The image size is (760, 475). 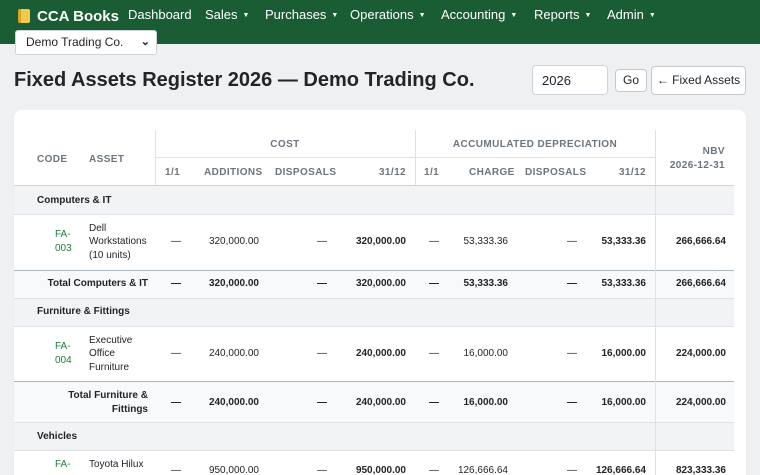 What do you see at coordinates (380, 470) in the screenshot?
I see `cost-close: 950,000.00` at bounding box center [380, 470].